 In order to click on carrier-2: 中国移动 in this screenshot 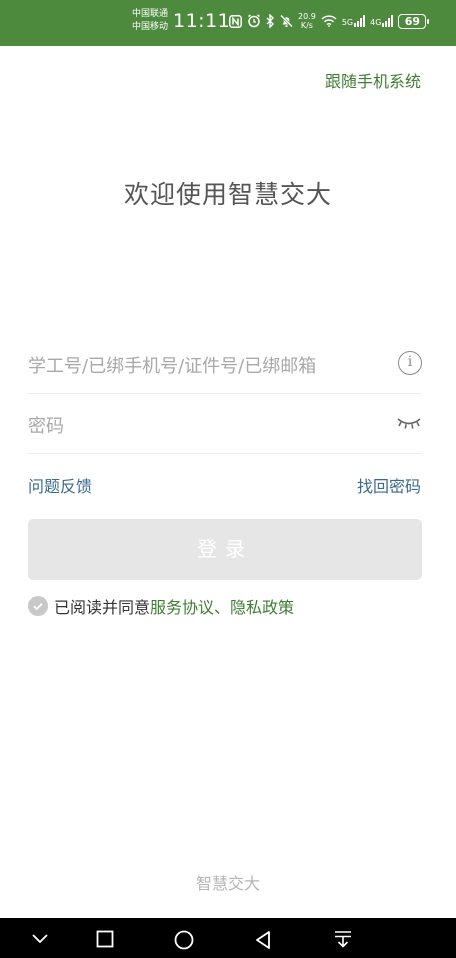, I will do `click(150, 27)`.